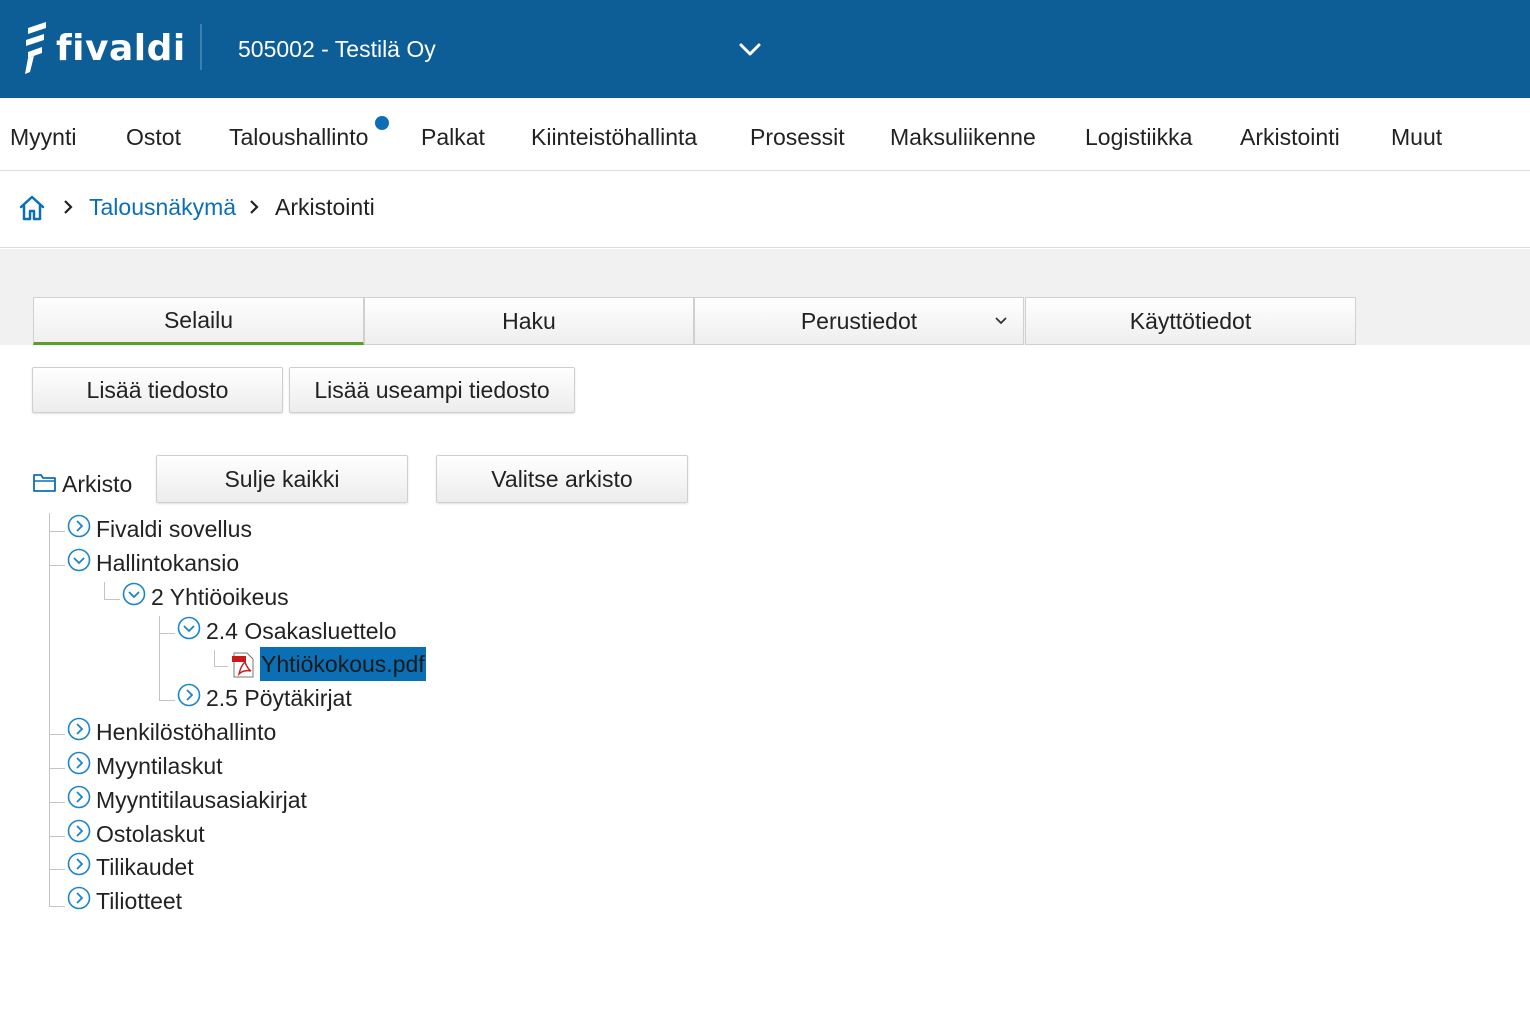 Image resolution: width=1530 pixels, height=1021 pixels. What do you see at coordinates (765, 49) in the screenshot?
I see `top-header: fivaldi 505002 - Testilä Oy` at bounding box center [765, 49].